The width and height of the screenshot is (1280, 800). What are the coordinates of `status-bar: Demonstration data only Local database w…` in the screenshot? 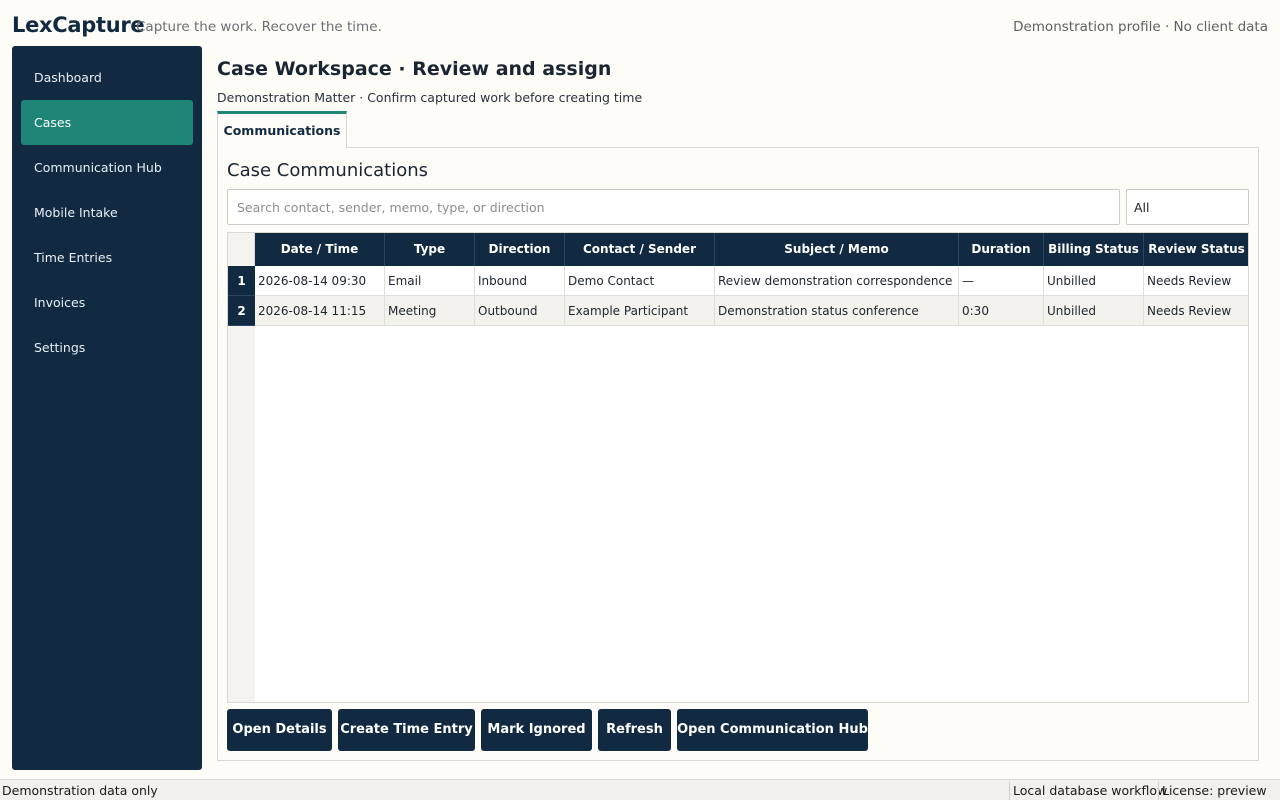 It's located at (640, 789).